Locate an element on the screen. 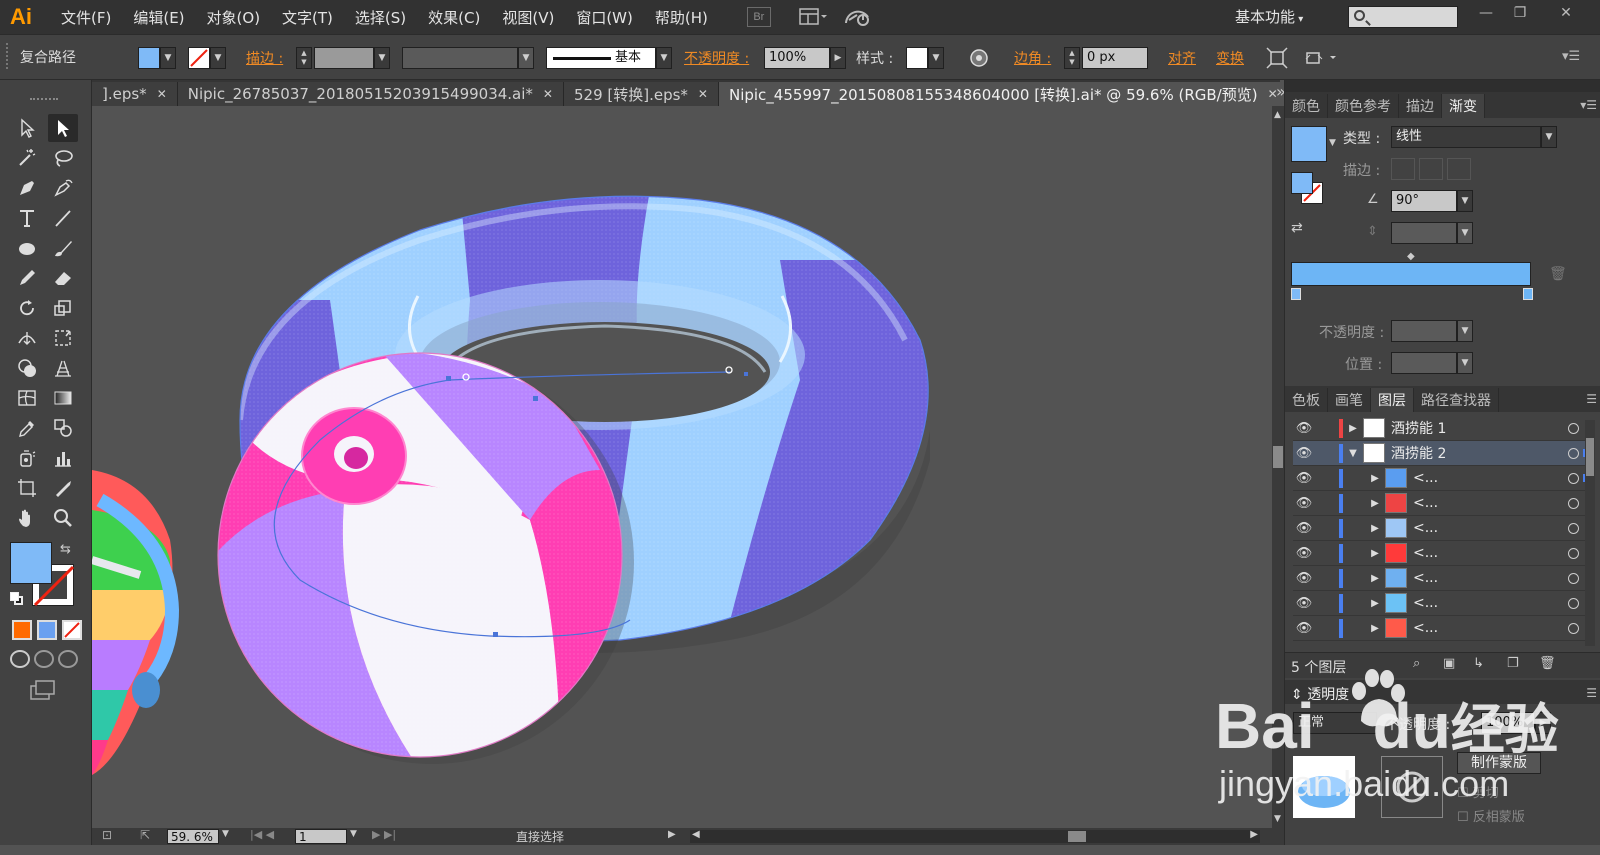  rotate-tool-icon is located at coordinates (27, 308).